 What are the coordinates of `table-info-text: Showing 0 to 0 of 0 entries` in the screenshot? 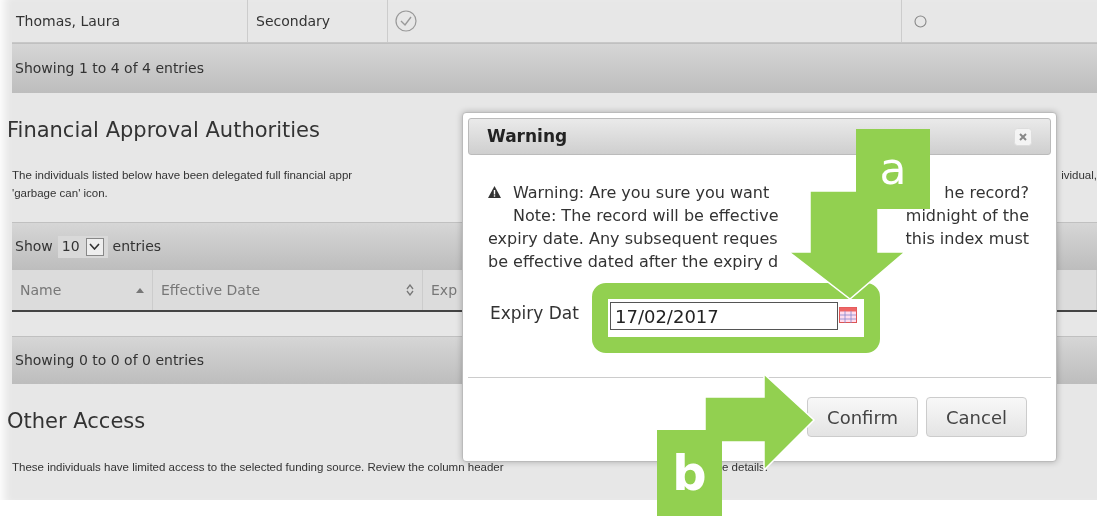 It's located at (109, 360).